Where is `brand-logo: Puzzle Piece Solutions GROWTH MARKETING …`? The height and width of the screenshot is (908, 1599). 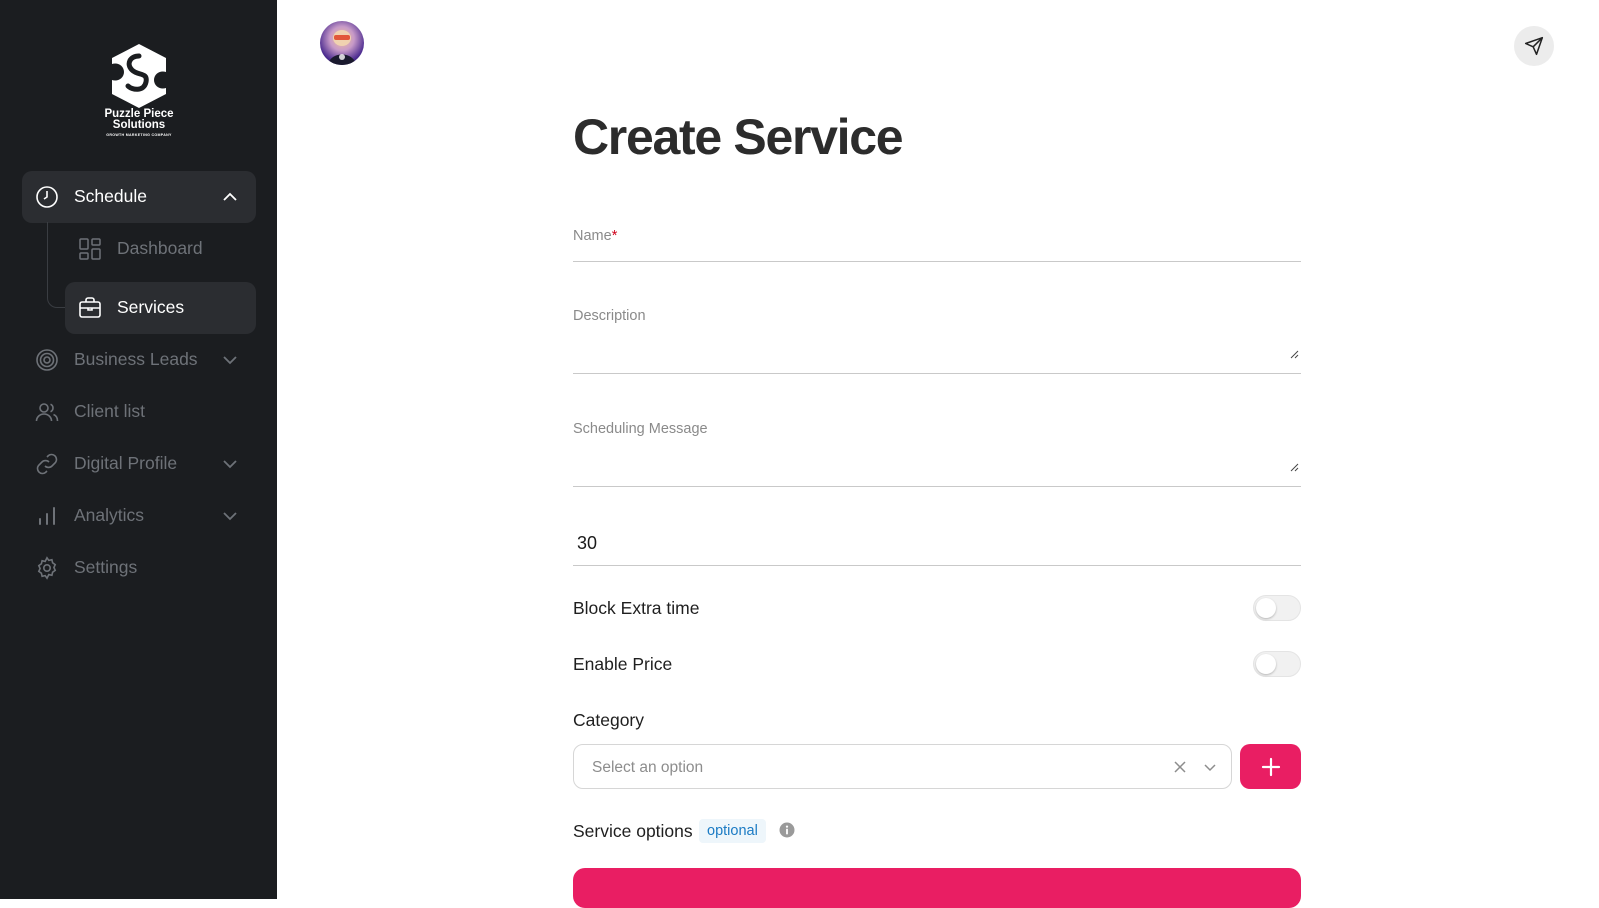
brand-logo: Puzzle Piece Solutions GROWTH MARKETING … is located at coordinates (139, 91).